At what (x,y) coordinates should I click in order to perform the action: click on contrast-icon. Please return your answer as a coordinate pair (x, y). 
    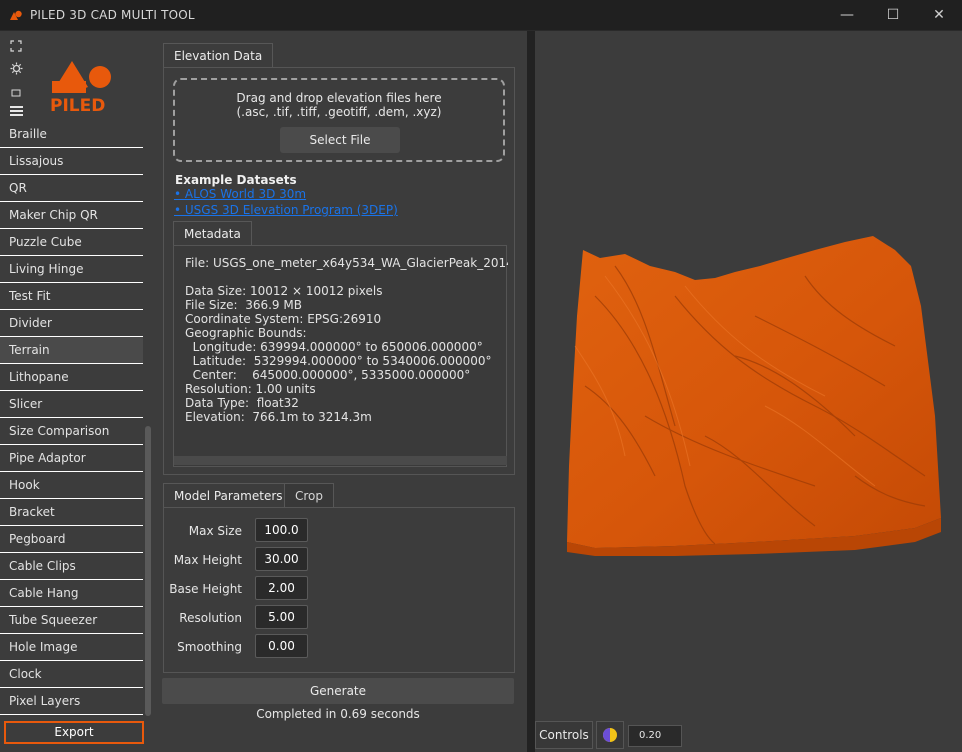
    Looking at the image, I should click on (610, 735).